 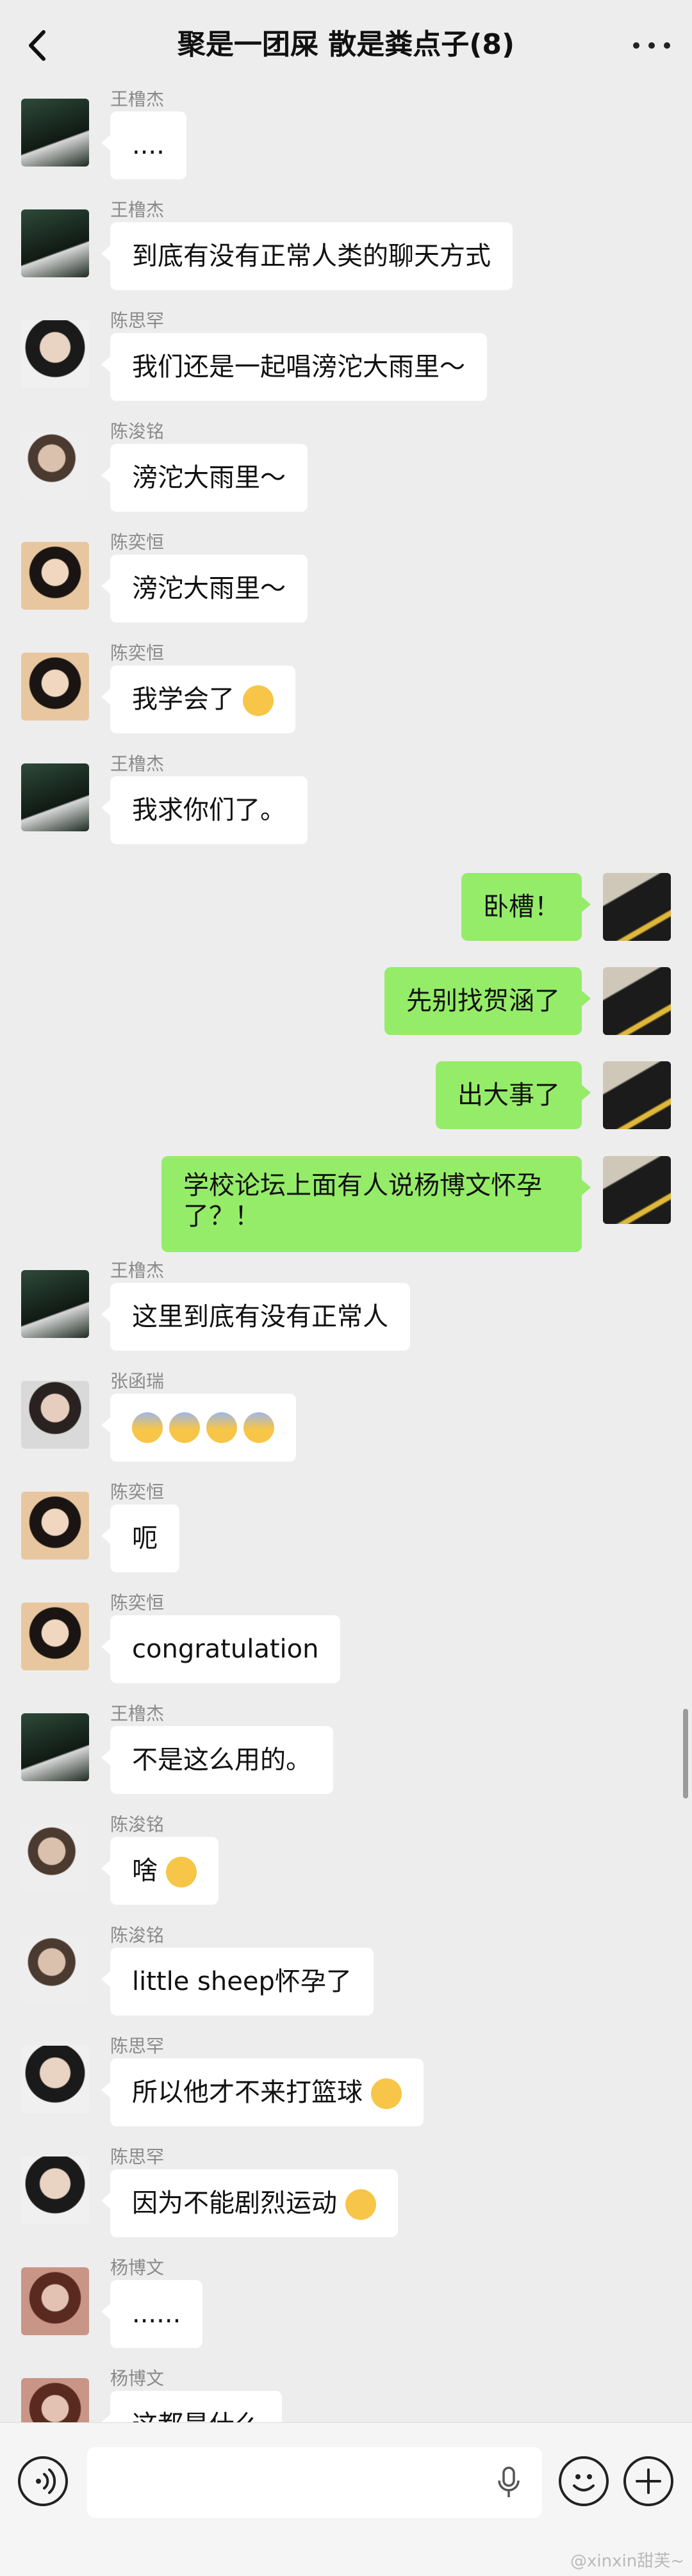 I want to click on message-bubble: 出大事了, so click(x=513, y=1095).